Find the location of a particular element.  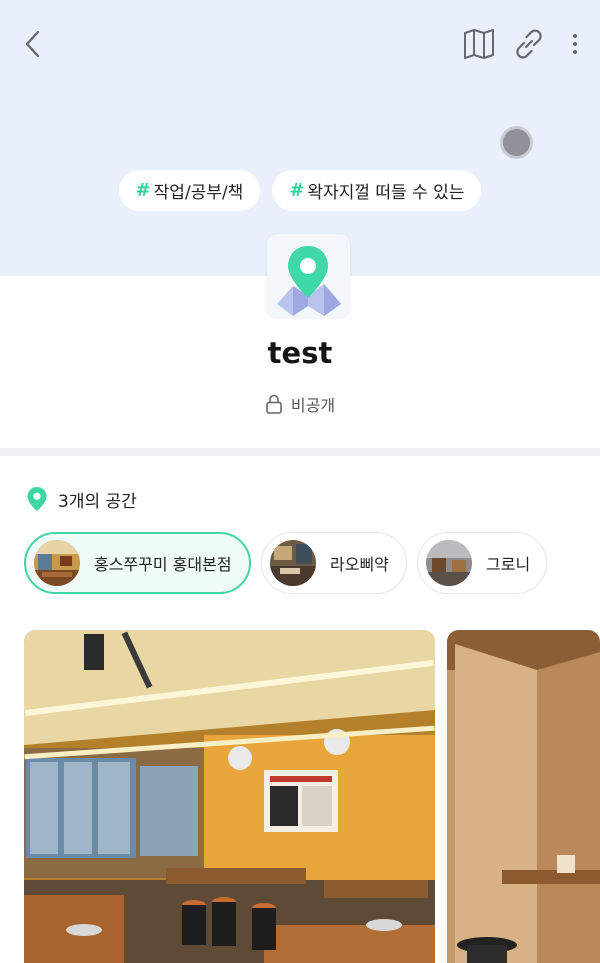

tag-list: # 작업/공부/책 # 왁자지껄 떠들 수 있는 is located at coordinates (300, 190).